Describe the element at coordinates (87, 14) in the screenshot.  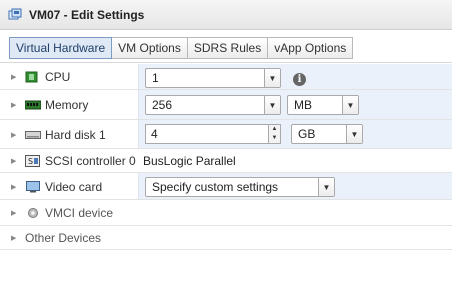
I see `window-title: VM07 - Edit Settings` at that location.